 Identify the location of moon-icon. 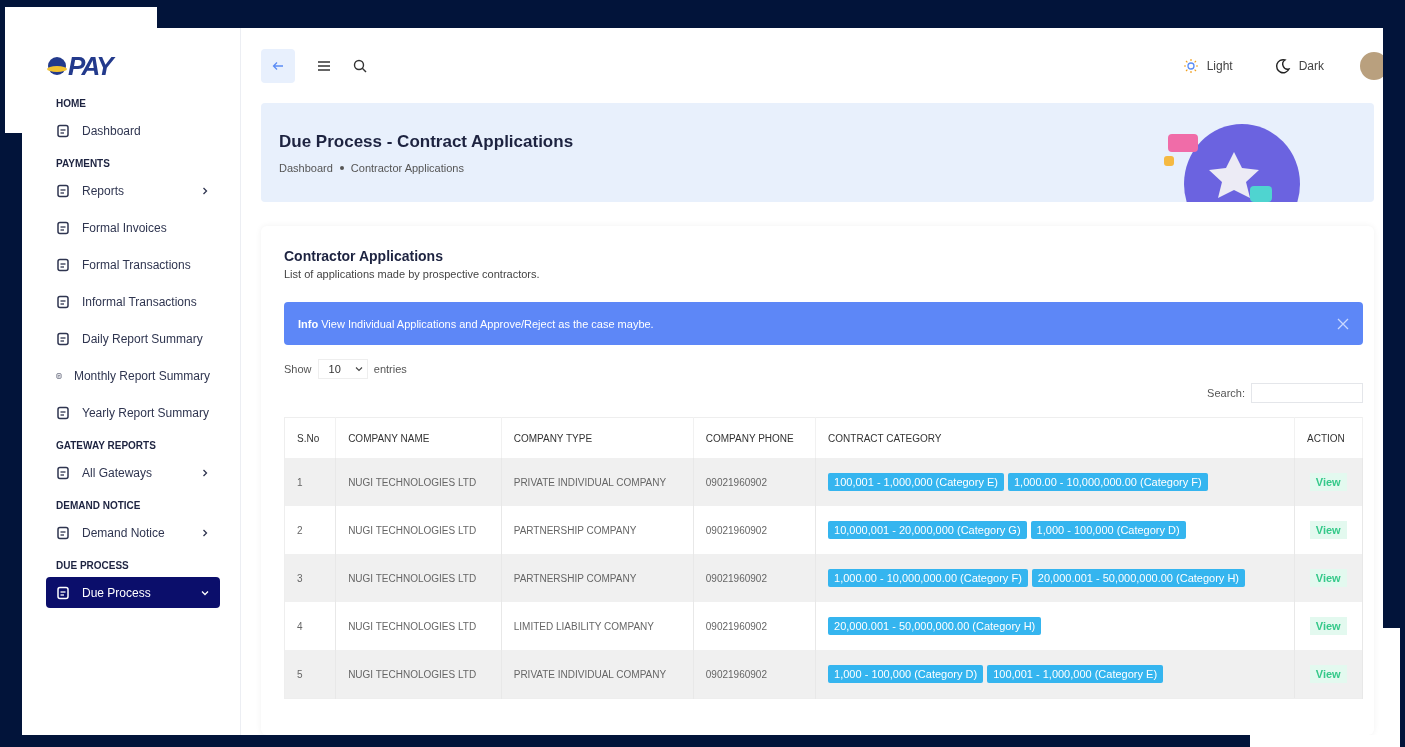
(1282, 65).